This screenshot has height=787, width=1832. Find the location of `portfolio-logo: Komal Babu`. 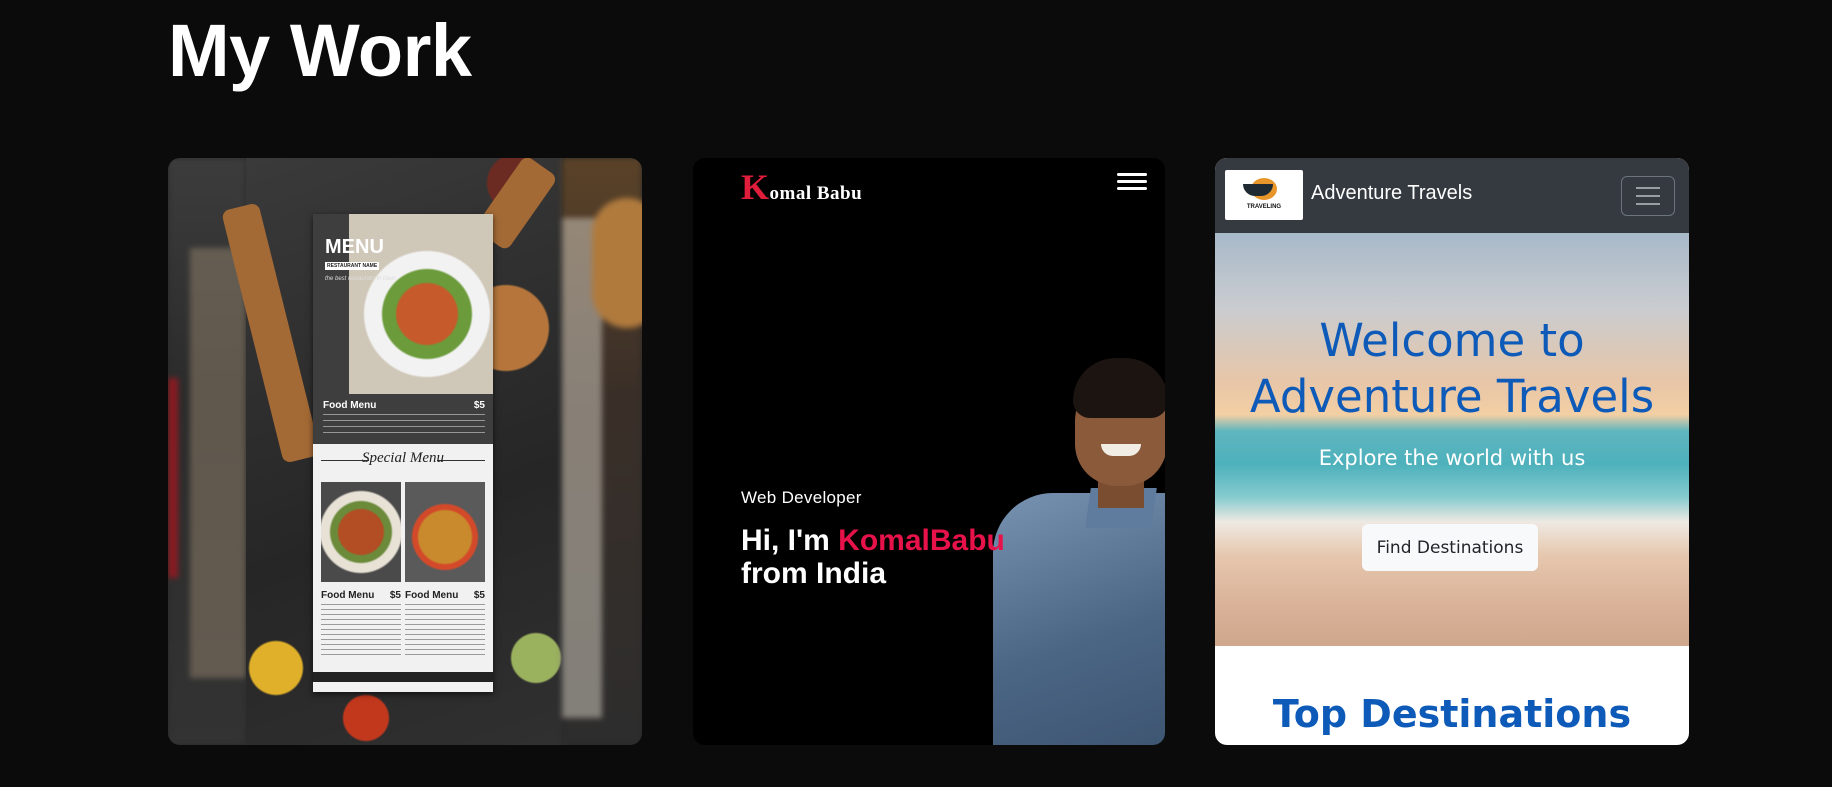

portfolio-logo: Komal Babu is located at coordinates (801, 187).